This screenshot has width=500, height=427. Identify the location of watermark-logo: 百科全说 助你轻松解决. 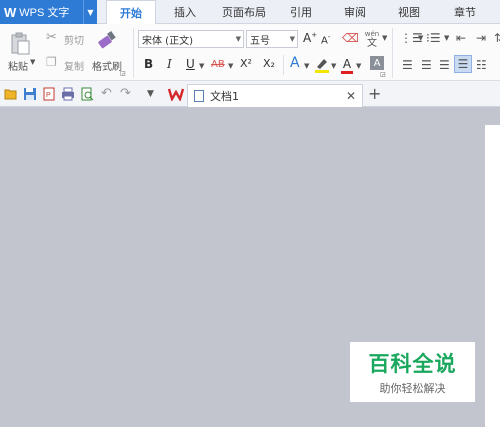
(412, 372).